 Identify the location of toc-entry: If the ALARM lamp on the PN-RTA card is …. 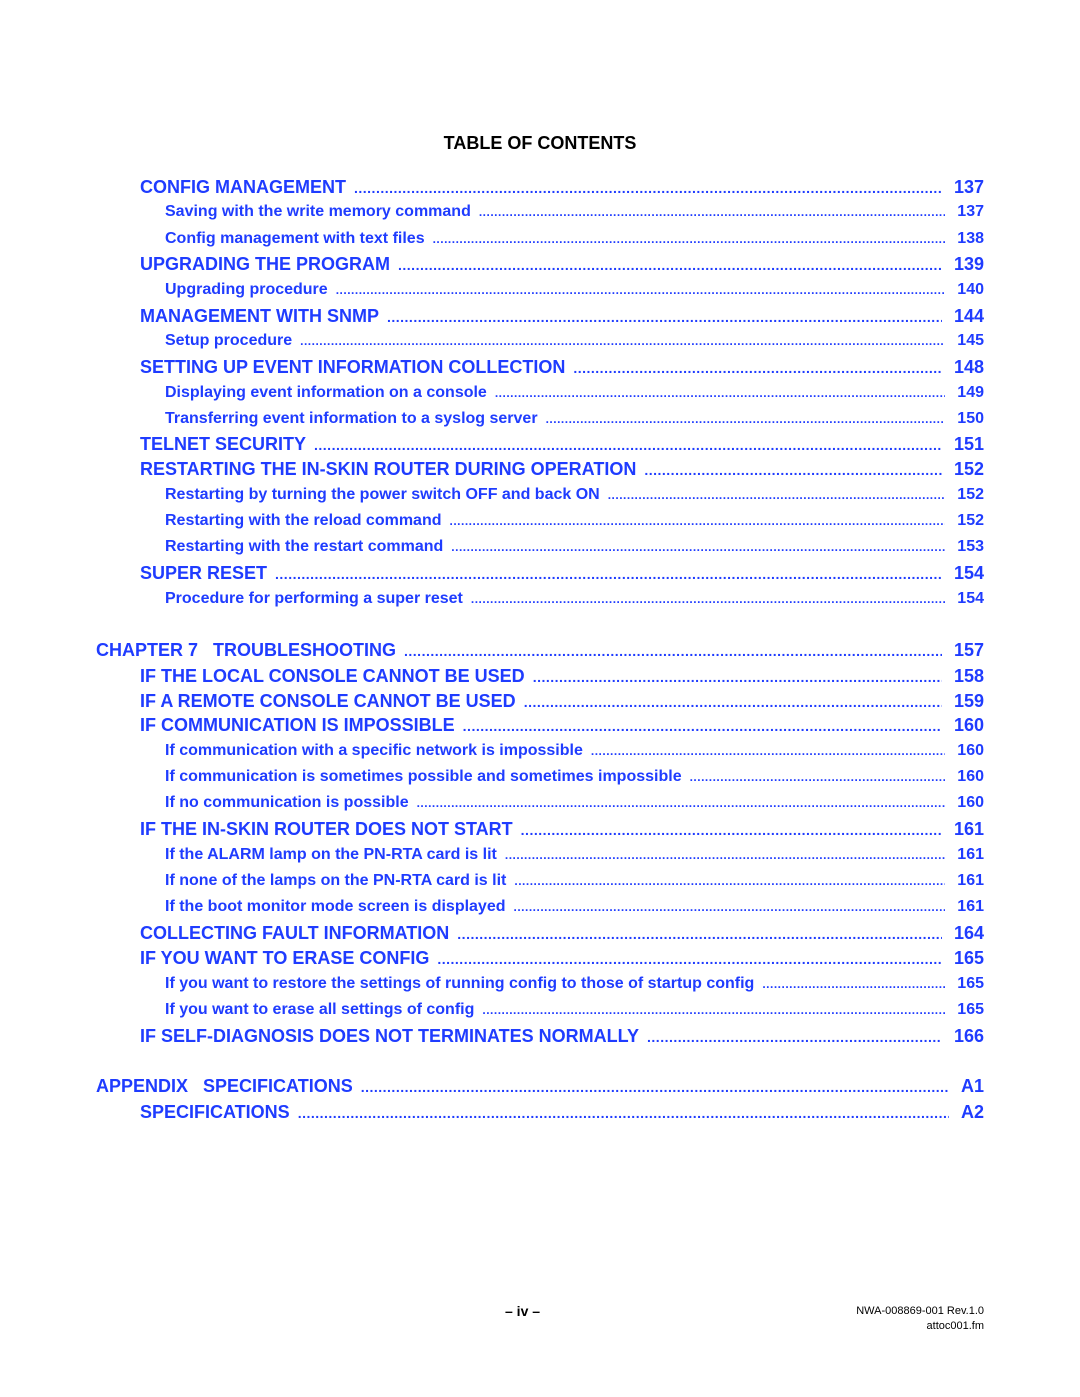
(574, 855).